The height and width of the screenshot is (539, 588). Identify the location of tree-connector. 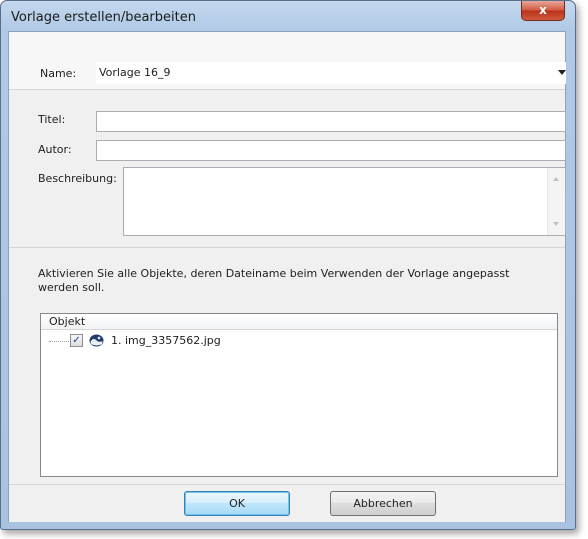
(59, 341).